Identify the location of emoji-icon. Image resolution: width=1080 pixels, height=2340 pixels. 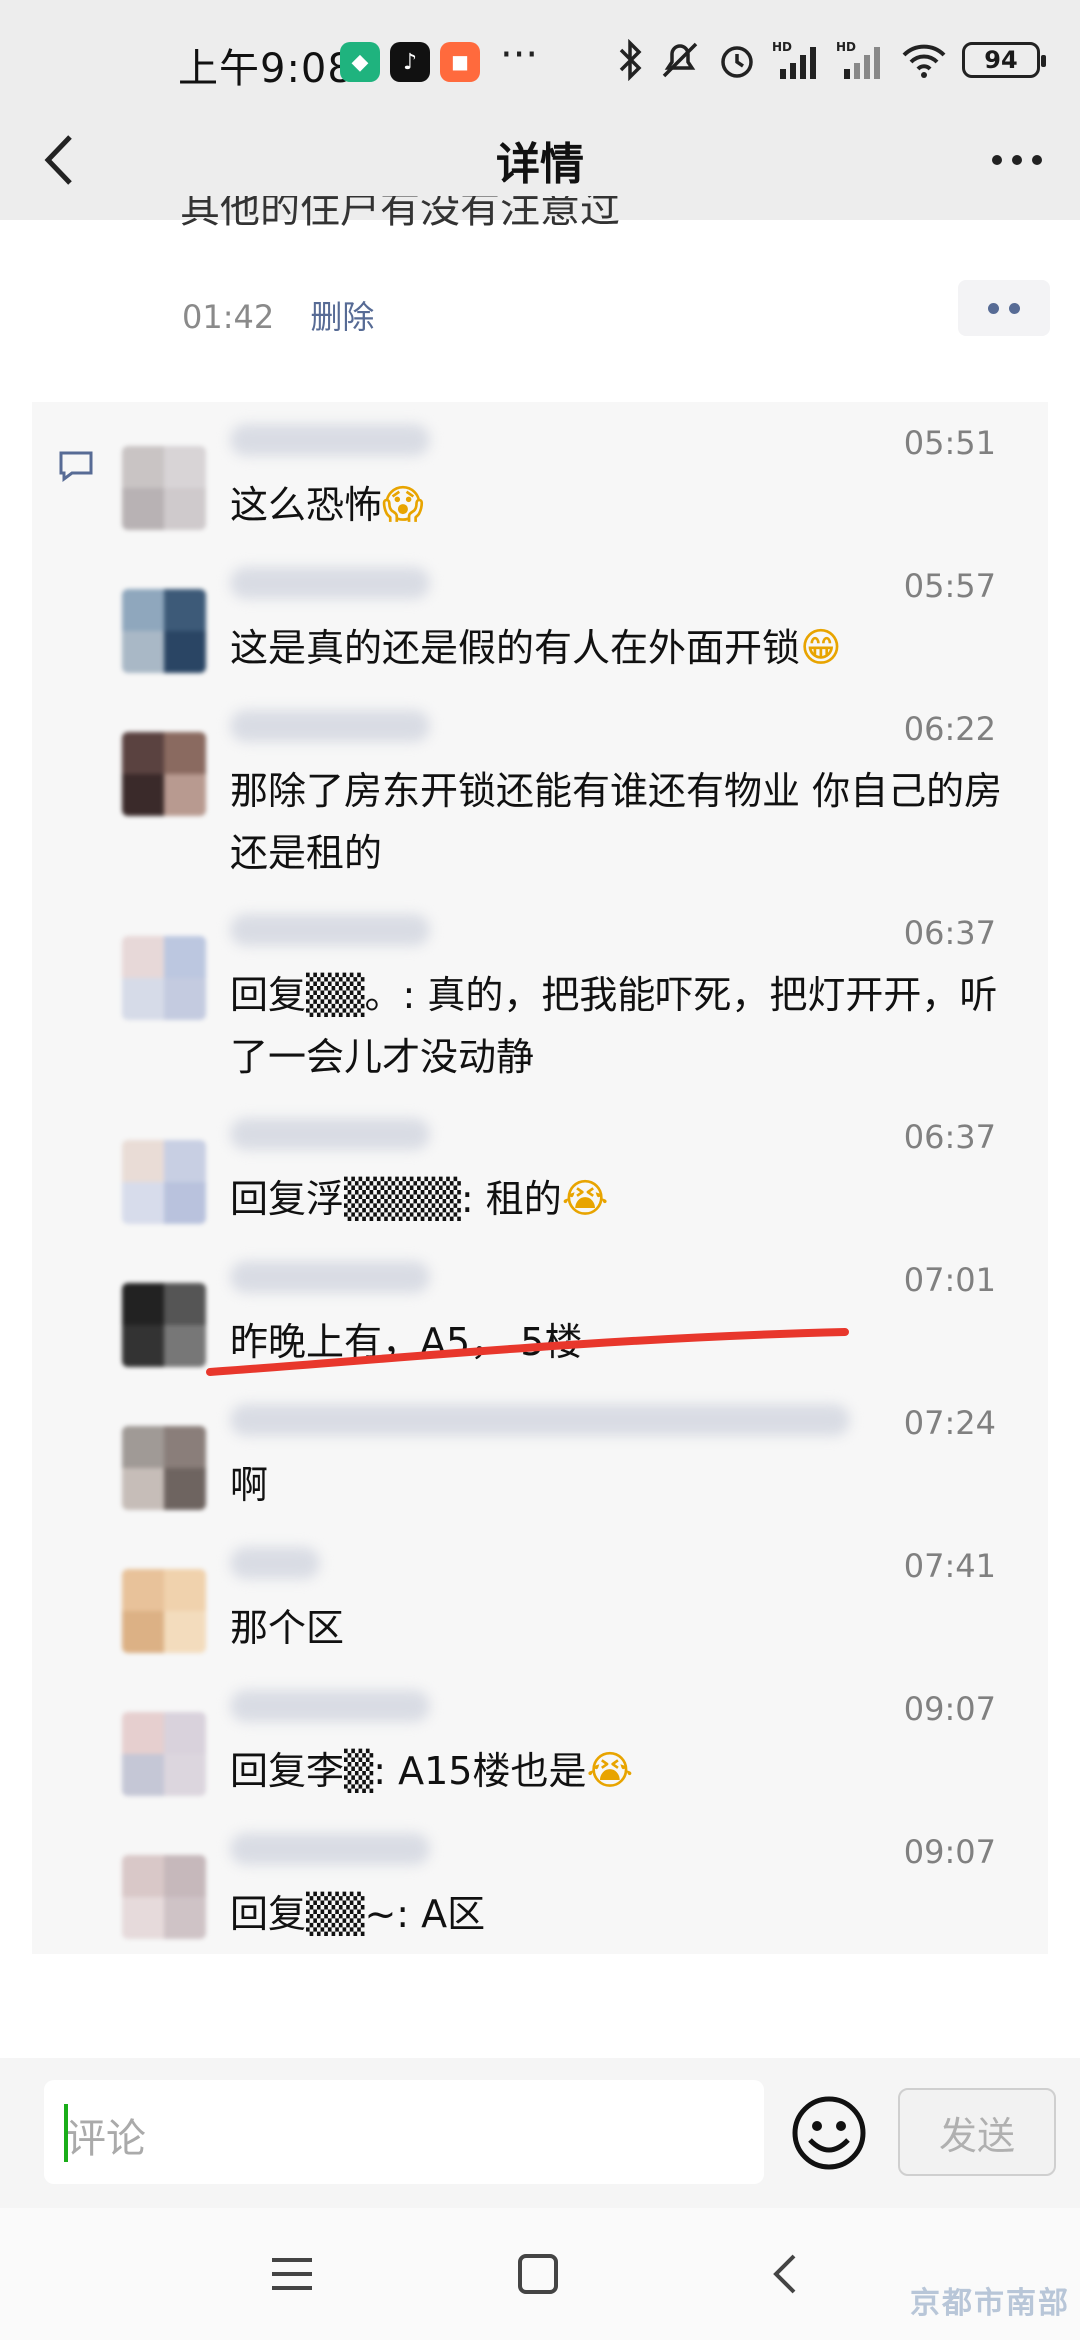
(829, 2133).